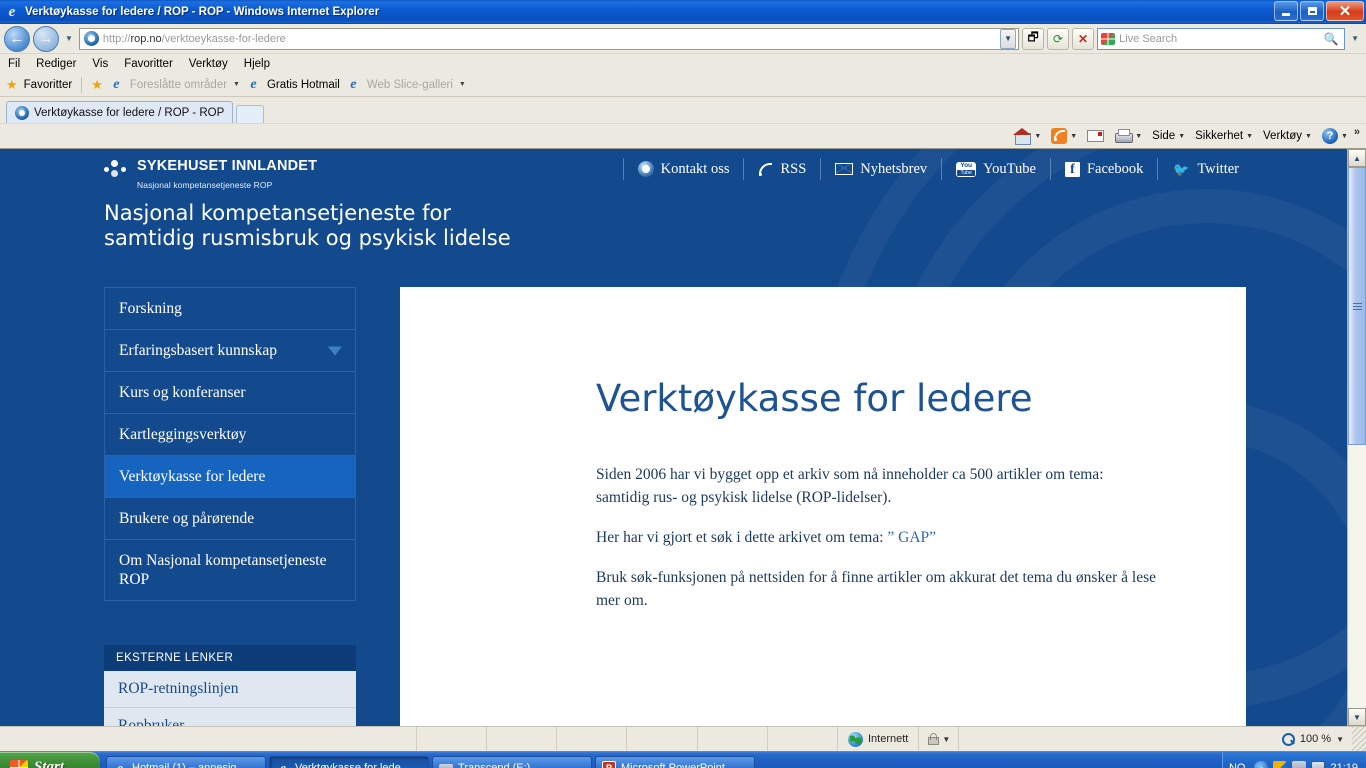 The height and width of the screenshot is (768, 1366). I want to click on minimize-button, so click(1286, 11).